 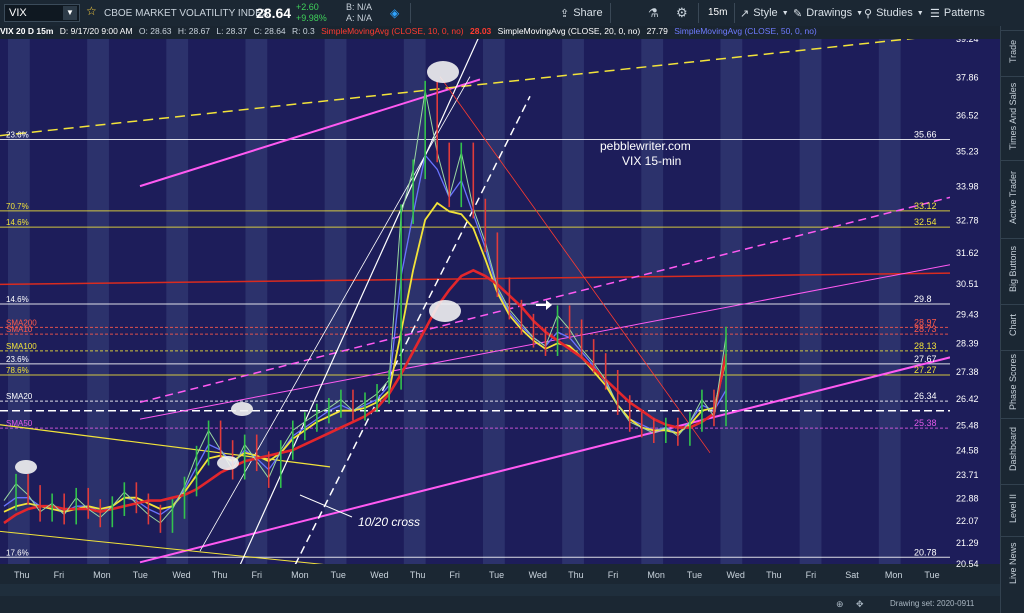 I want to click on sidebar-tab-trade: Trade, so click(x=1012, y=50).